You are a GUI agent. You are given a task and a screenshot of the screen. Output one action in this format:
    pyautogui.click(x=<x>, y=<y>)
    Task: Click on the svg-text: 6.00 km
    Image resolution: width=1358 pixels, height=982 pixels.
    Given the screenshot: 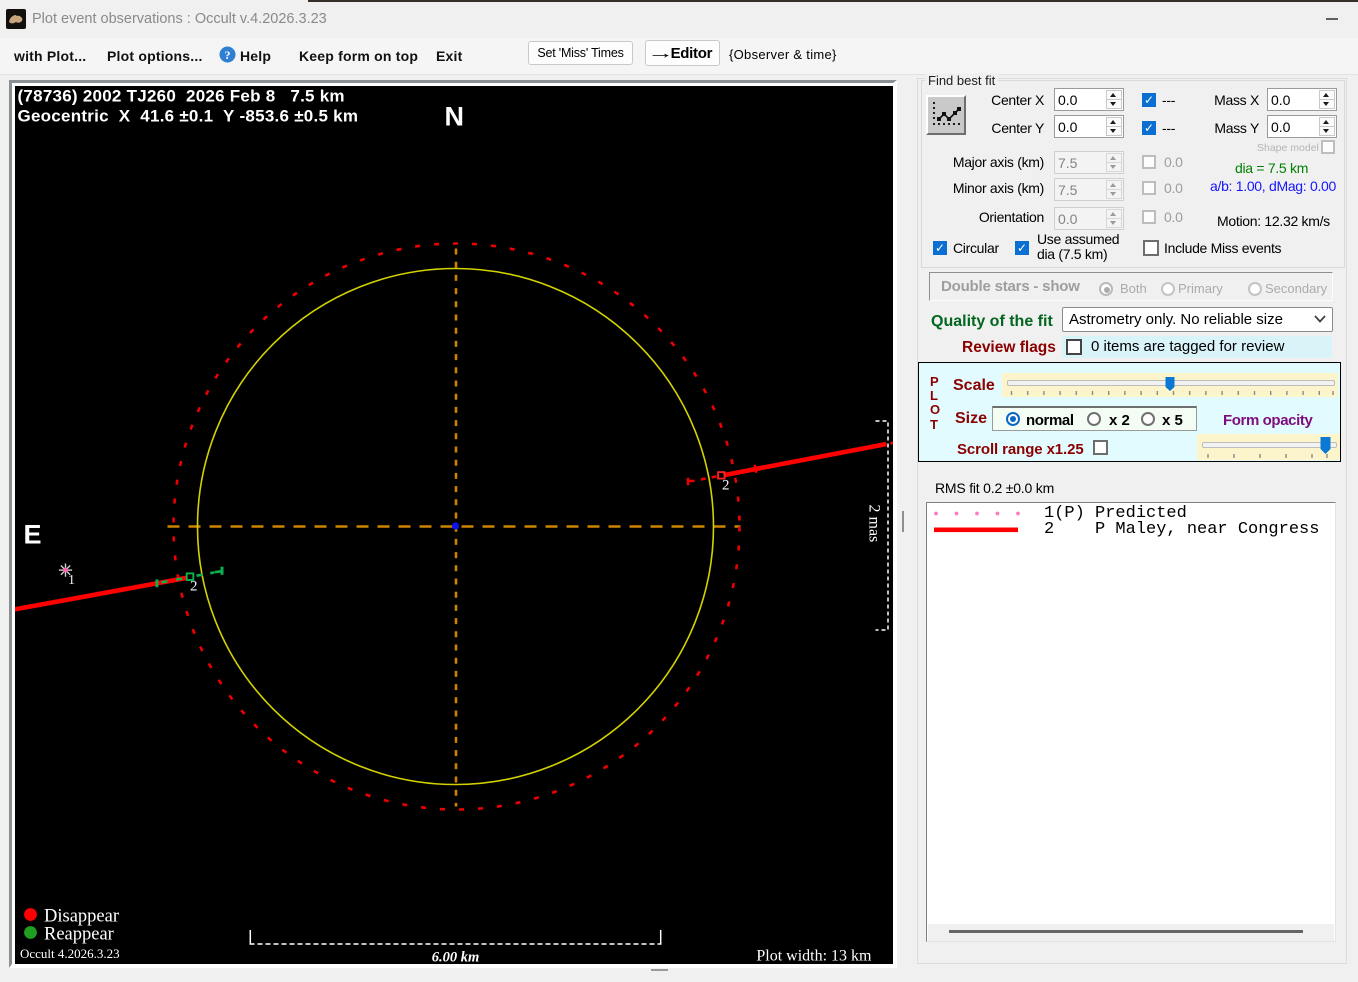 What is the action you would take?
    pyautogui.click(x=455, y=956)
    